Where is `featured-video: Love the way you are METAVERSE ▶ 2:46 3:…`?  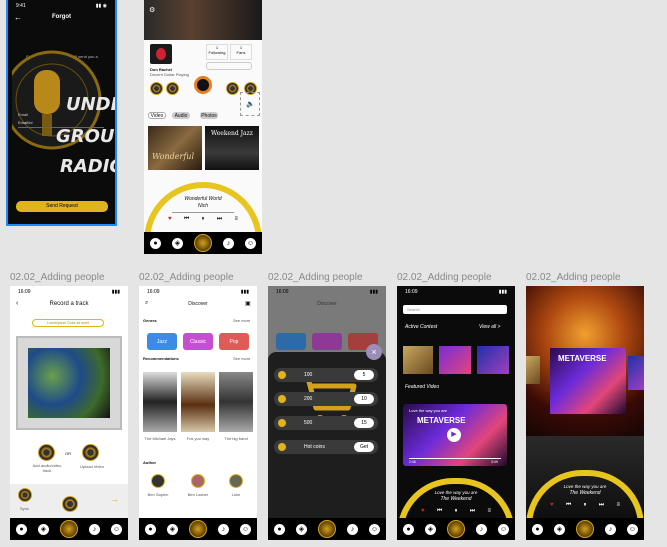 featured-video: Love the way you are METAVERSE ▶ 2:46 3:… is located at coordinates (455, 435).